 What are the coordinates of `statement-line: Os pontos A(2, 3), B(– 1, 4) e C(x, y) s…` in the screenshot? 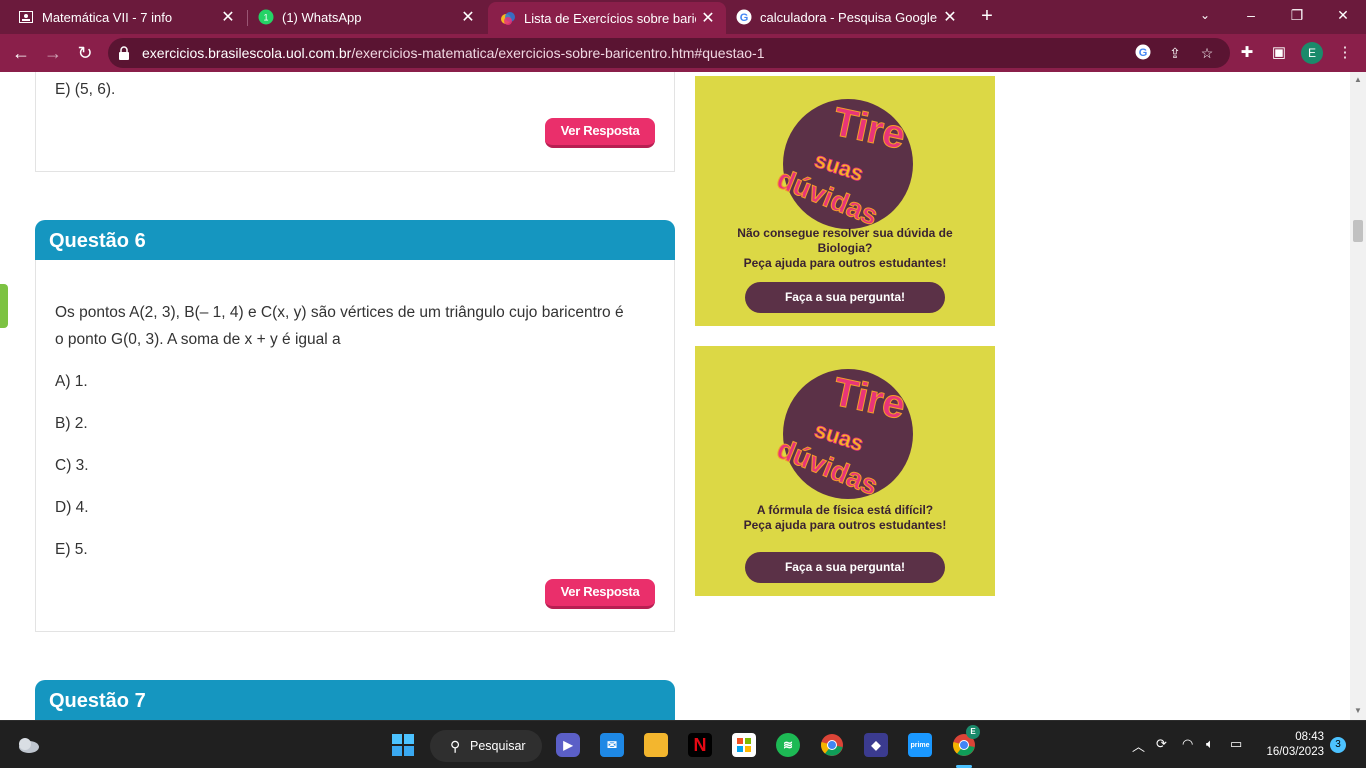 It's located at (339, 312).